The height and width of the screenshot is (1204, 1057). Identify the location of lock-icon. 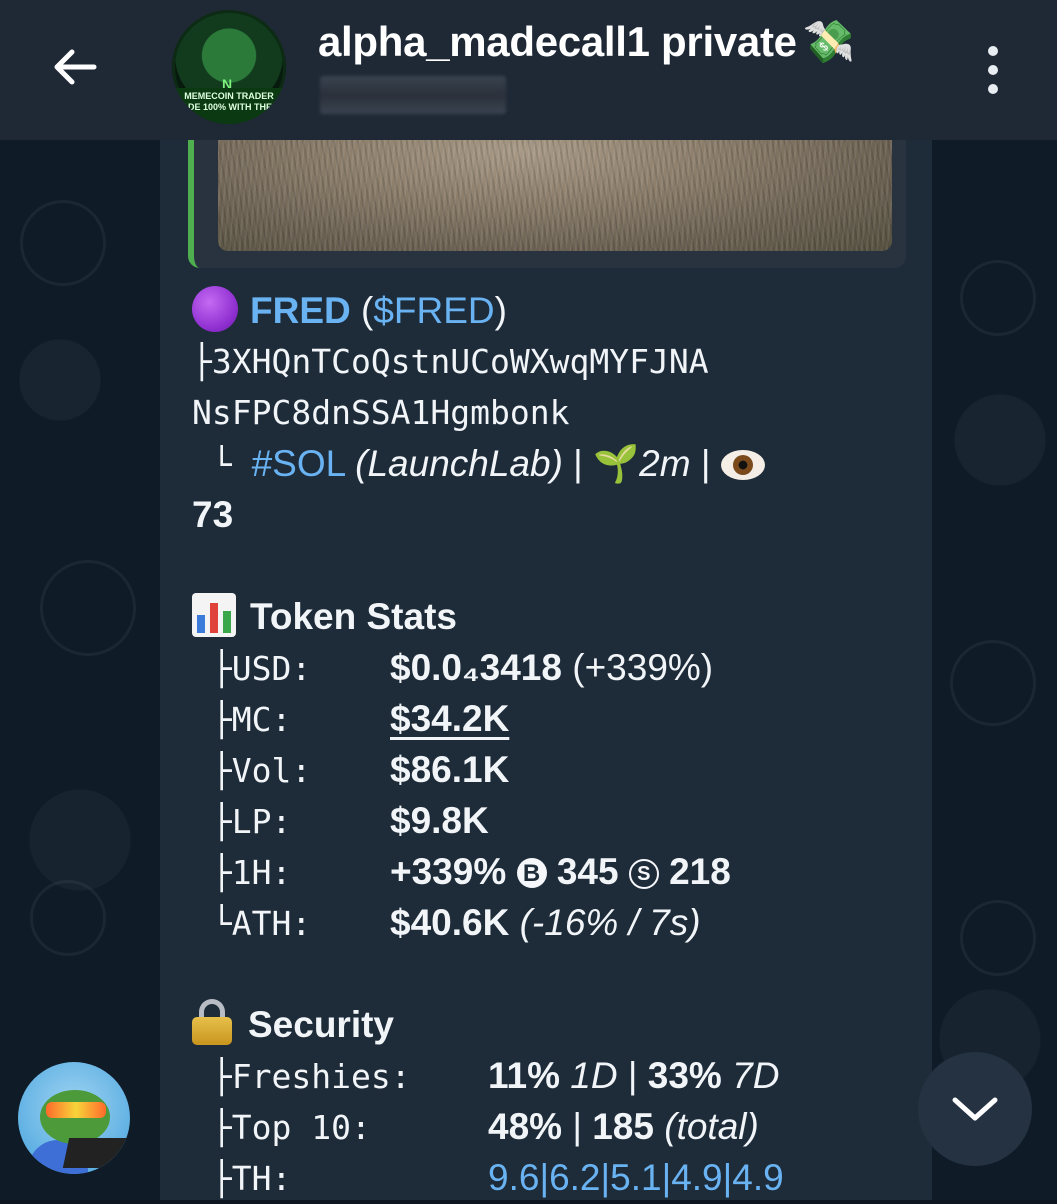
(212, 1022).